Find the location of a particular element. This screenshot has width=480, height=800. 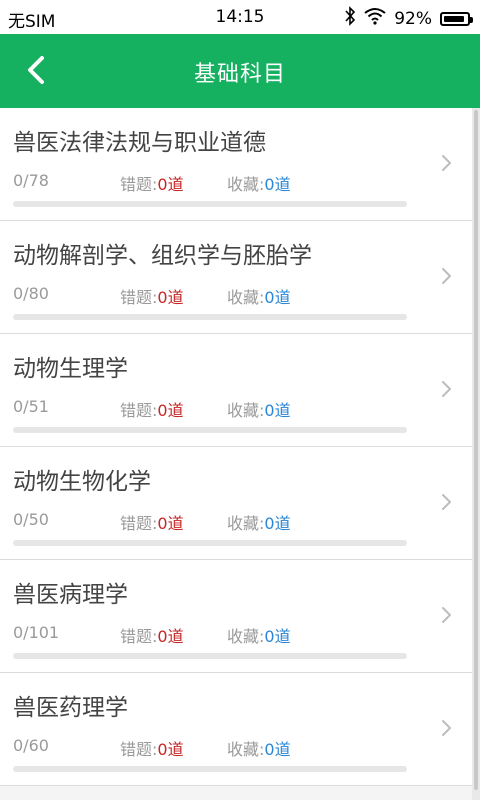

subject-title: 动物生物化学 is located at coordinates (82, 482).